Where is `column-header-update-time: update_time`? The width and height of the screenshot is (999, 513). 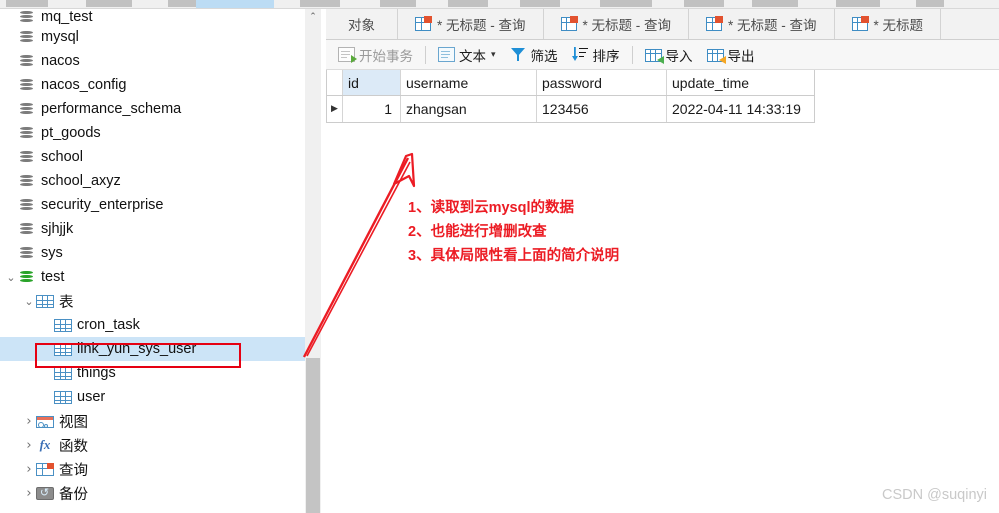 column-header-update-time: update_time is located at coordinates (741, 82).